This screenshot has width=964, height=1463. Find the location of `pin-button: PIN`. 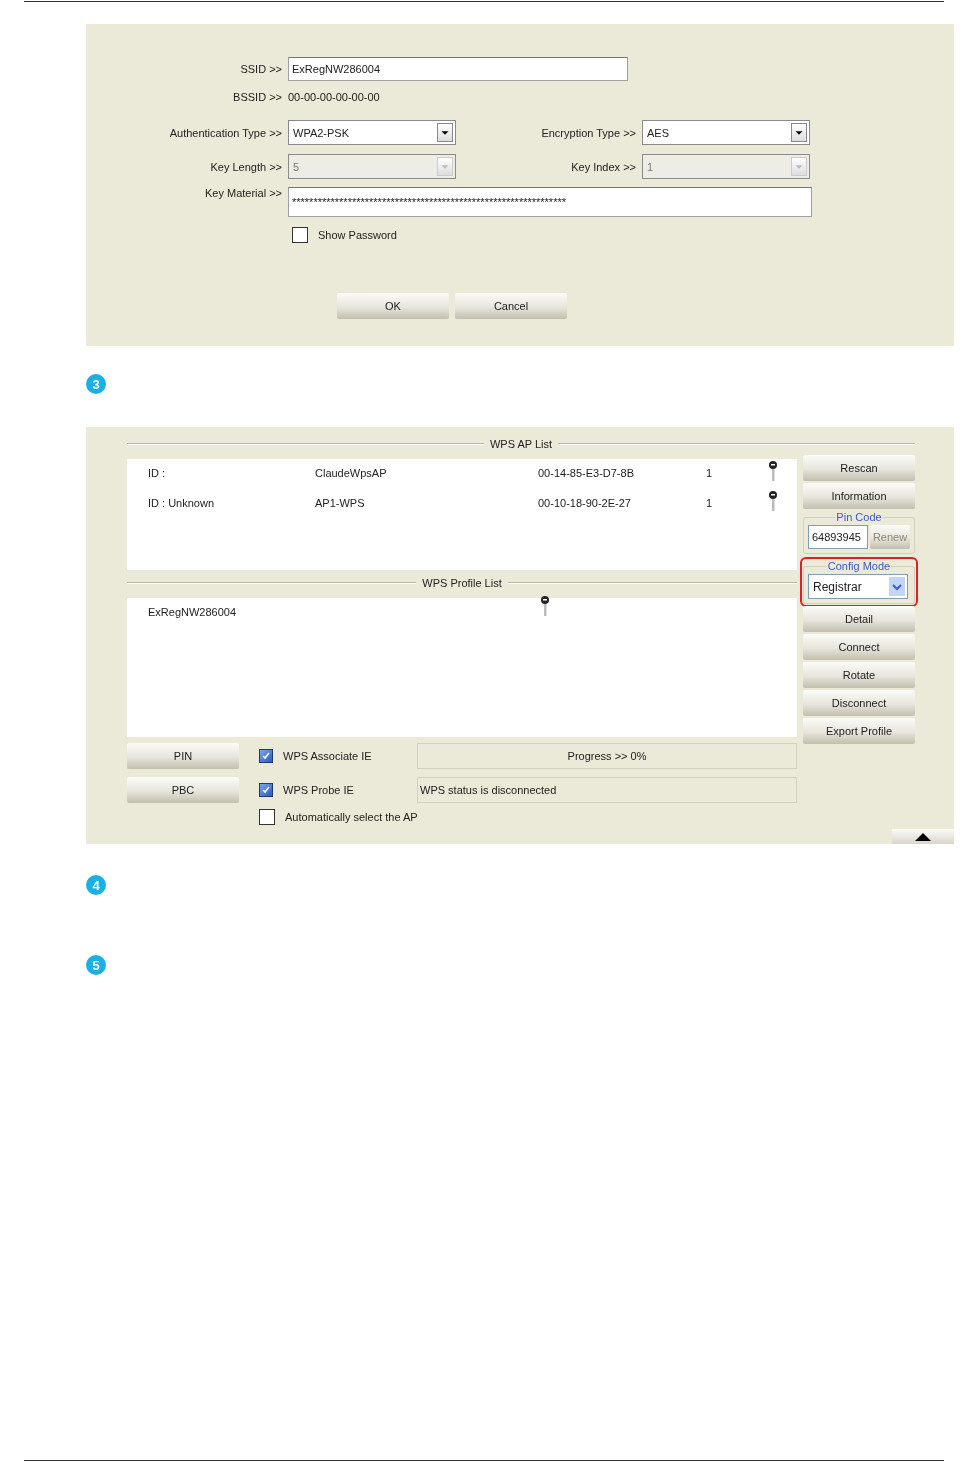

pin-button: PIN is located at coordinates (183, 756).